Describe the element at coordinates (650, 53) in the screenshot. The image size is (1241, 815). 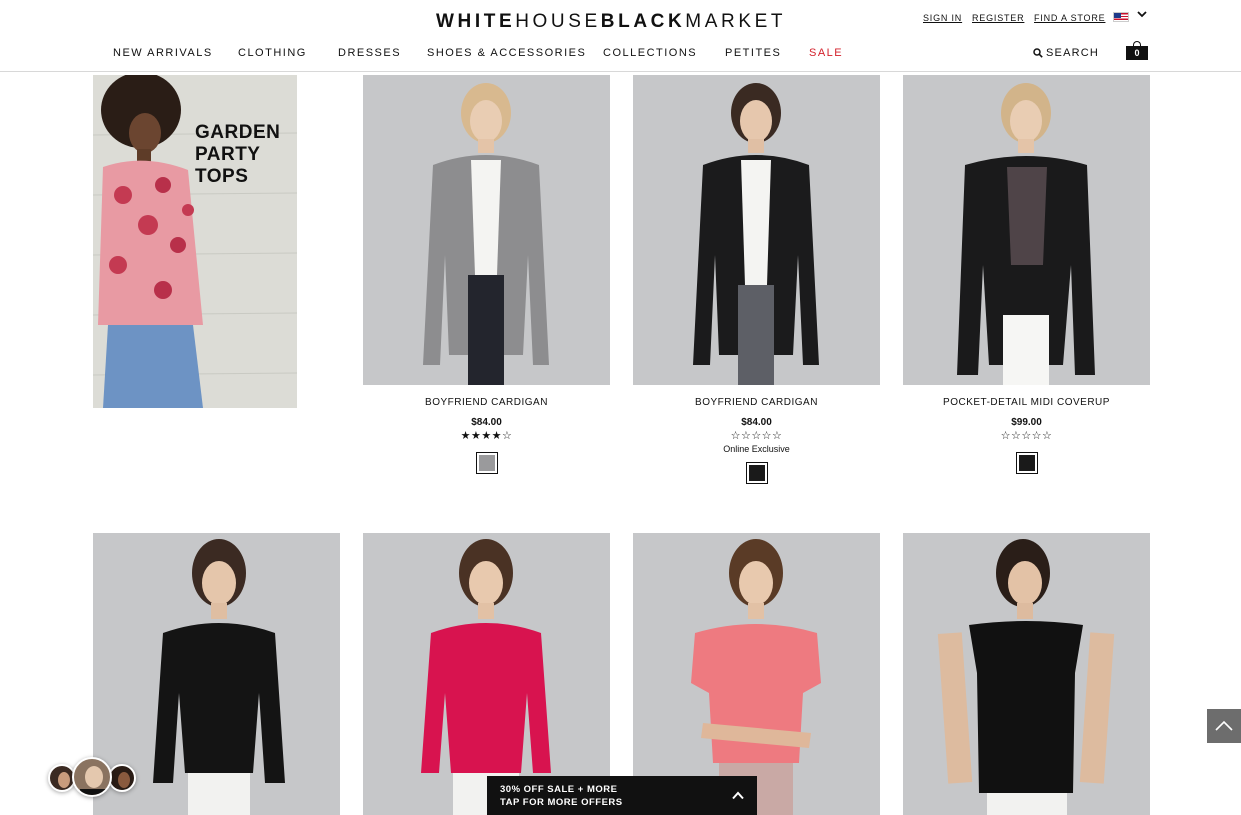
I see `nav-collections: COLLECTIONS` at that location.